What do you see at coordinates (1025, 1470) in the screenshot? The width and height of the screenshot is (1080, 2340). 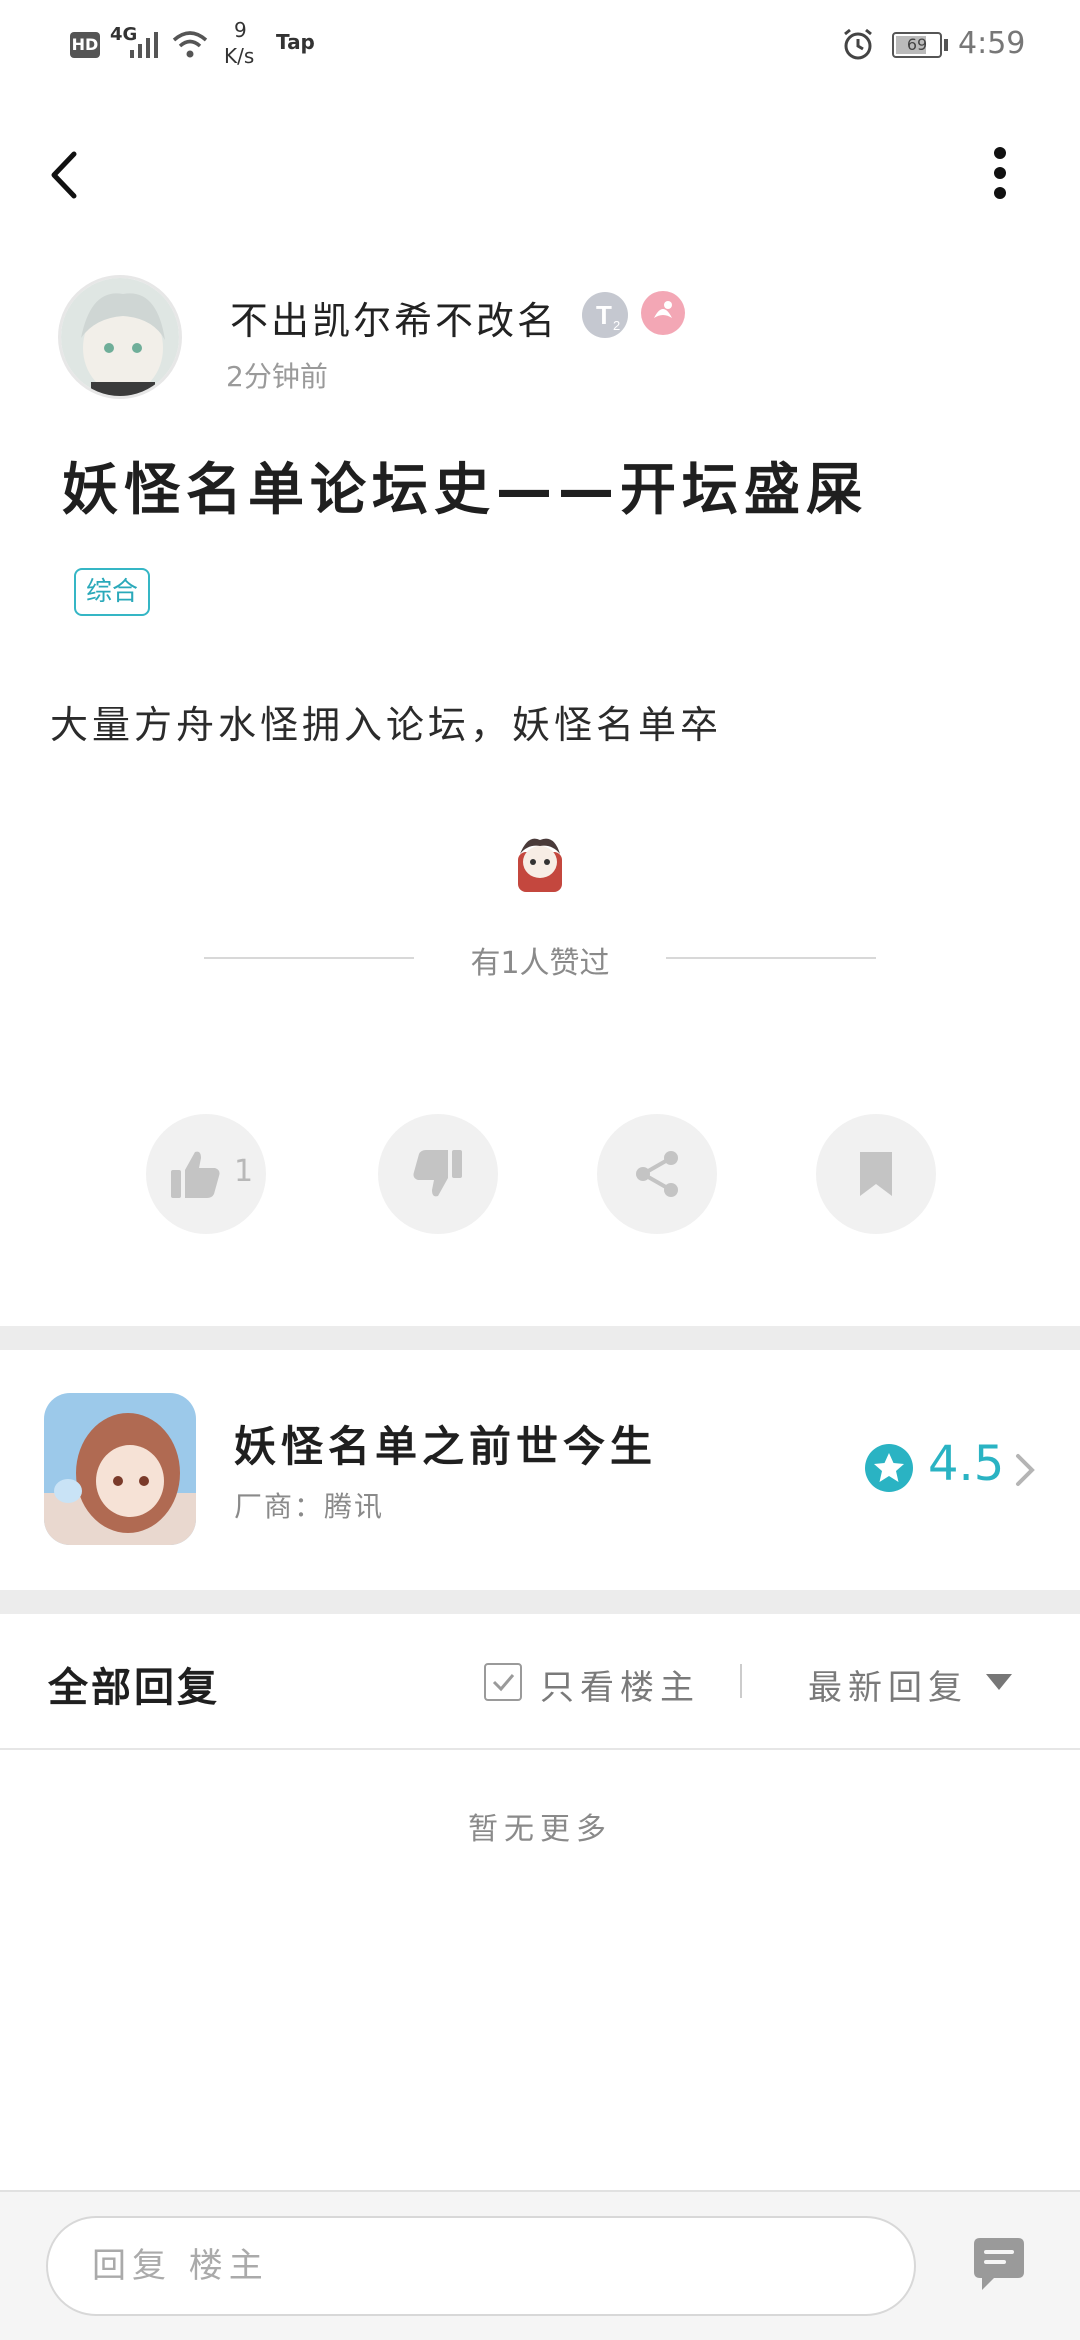 I see `chevron-right-icon` at bounding box center [1025, 1470].